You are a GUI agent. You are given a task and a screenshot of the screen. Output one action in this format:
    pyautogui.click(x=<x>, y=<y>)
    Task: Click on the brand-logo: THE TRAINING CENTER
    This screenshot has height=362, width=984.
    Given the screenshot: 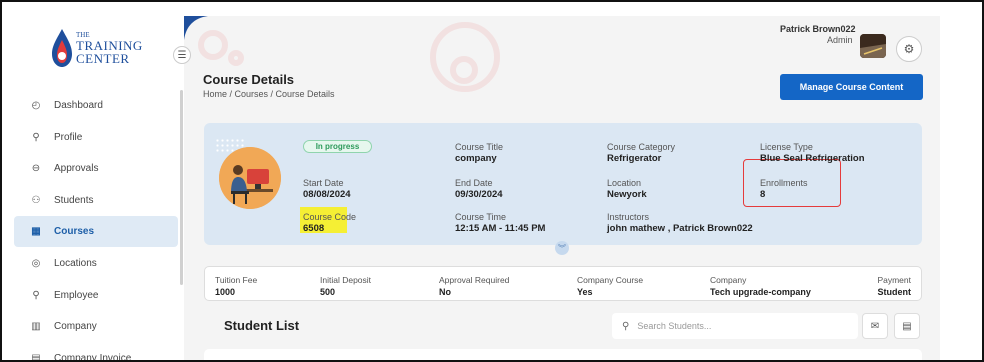 What is the action you would take?
    pyautogui.click(x=100, y=48)
    